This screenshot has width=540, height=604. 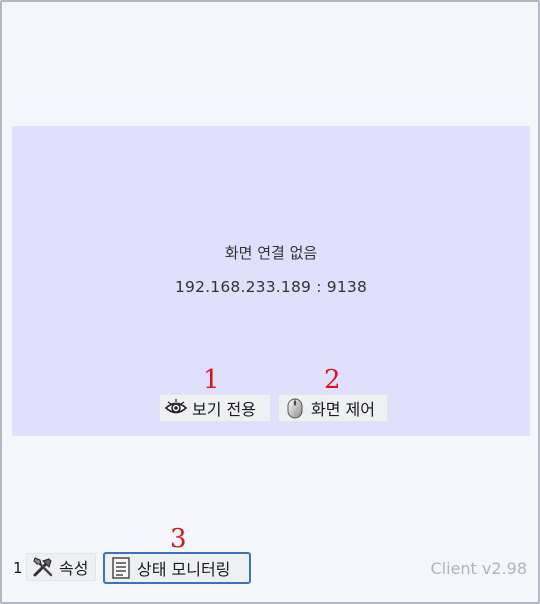 What do you see at coordinates (18, 568) in the screenshot?
I see `client-index: 1` at bounding box center [18, 568].